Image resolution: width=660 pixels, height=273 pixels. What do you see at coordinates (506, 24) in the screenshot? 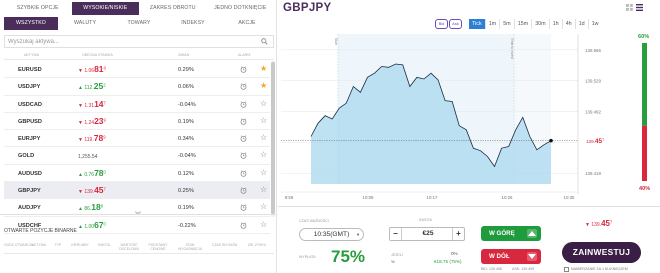
I see `timeframe-5m: 5m` at bounding box center [506, 24].